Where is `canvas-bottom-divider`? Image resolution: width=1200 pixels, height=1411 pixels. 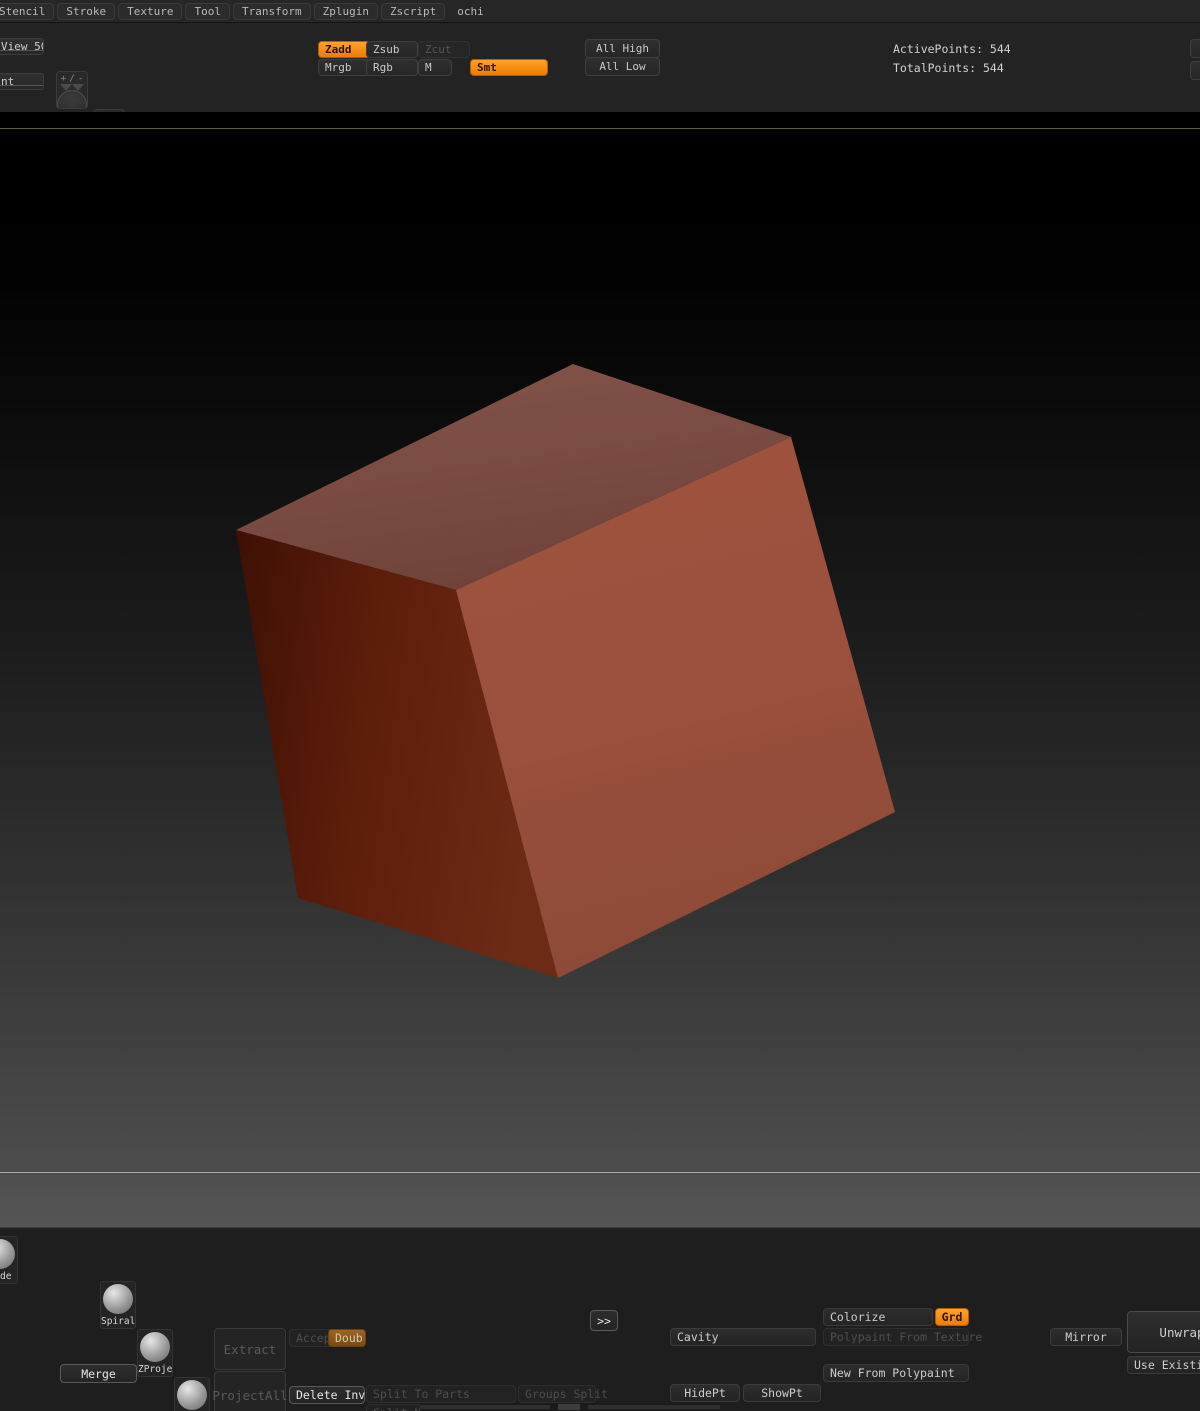 canvas-bottom-divider is located at coordinates (600, 1172).